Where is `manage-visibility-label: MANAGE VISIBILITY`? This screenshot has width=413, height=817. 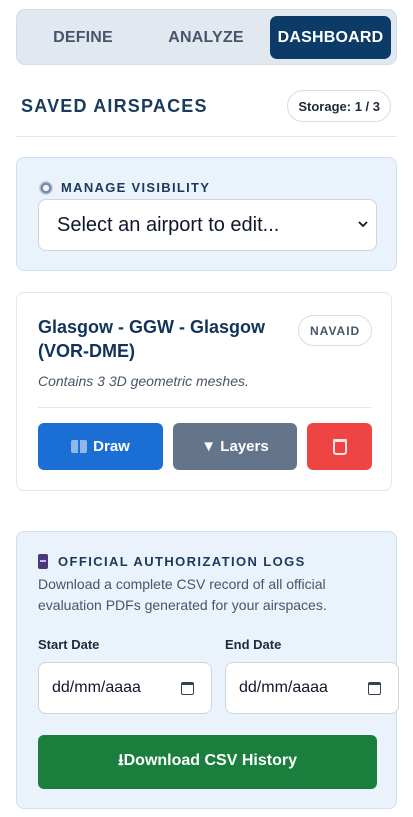 manage-visibility-label: MANAGE VISIBILITY is located at coordinates (124, 187).